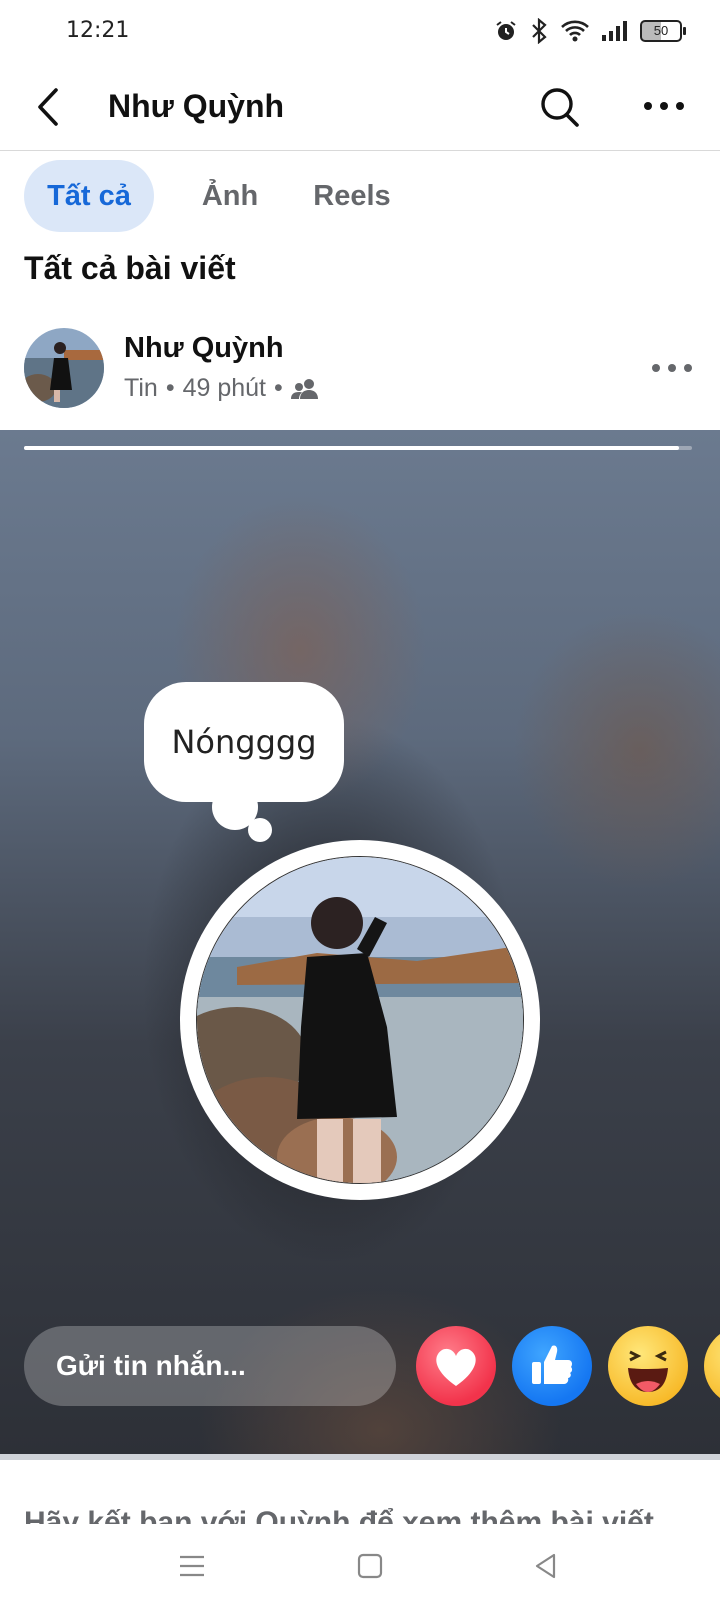 Image resolution: width=720 pixels, height=1612 pixels. What do you see at coordinates (204, 348) in the screenshot?
I see `post-author: Như Quỳnh` at bounding box center [204, 348].